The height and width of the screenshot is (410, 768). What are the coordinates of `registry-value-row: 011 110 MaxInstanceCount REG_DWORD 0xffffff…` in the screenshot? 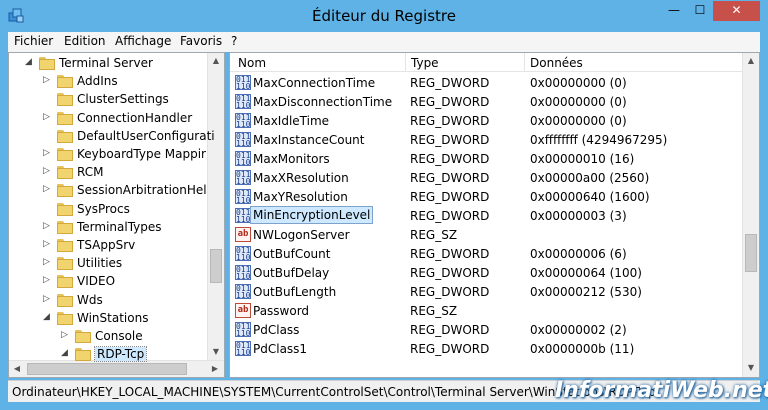 It's located at (486, 139).